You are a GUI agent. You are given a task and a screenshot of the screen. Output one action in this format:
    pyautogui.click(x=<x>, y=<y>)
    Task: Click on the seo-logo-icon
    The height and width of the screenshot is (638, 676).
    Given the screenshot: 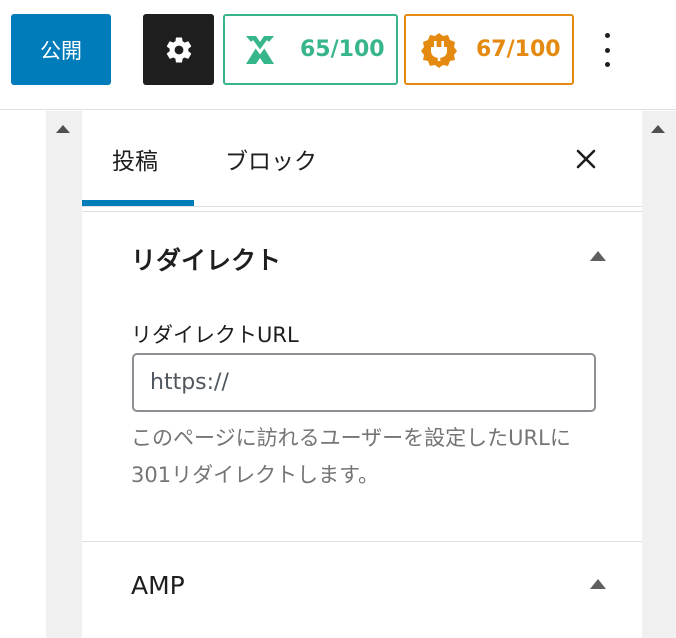 What is the action you would take?
    pyautogui.click(x=260, y=49)
    